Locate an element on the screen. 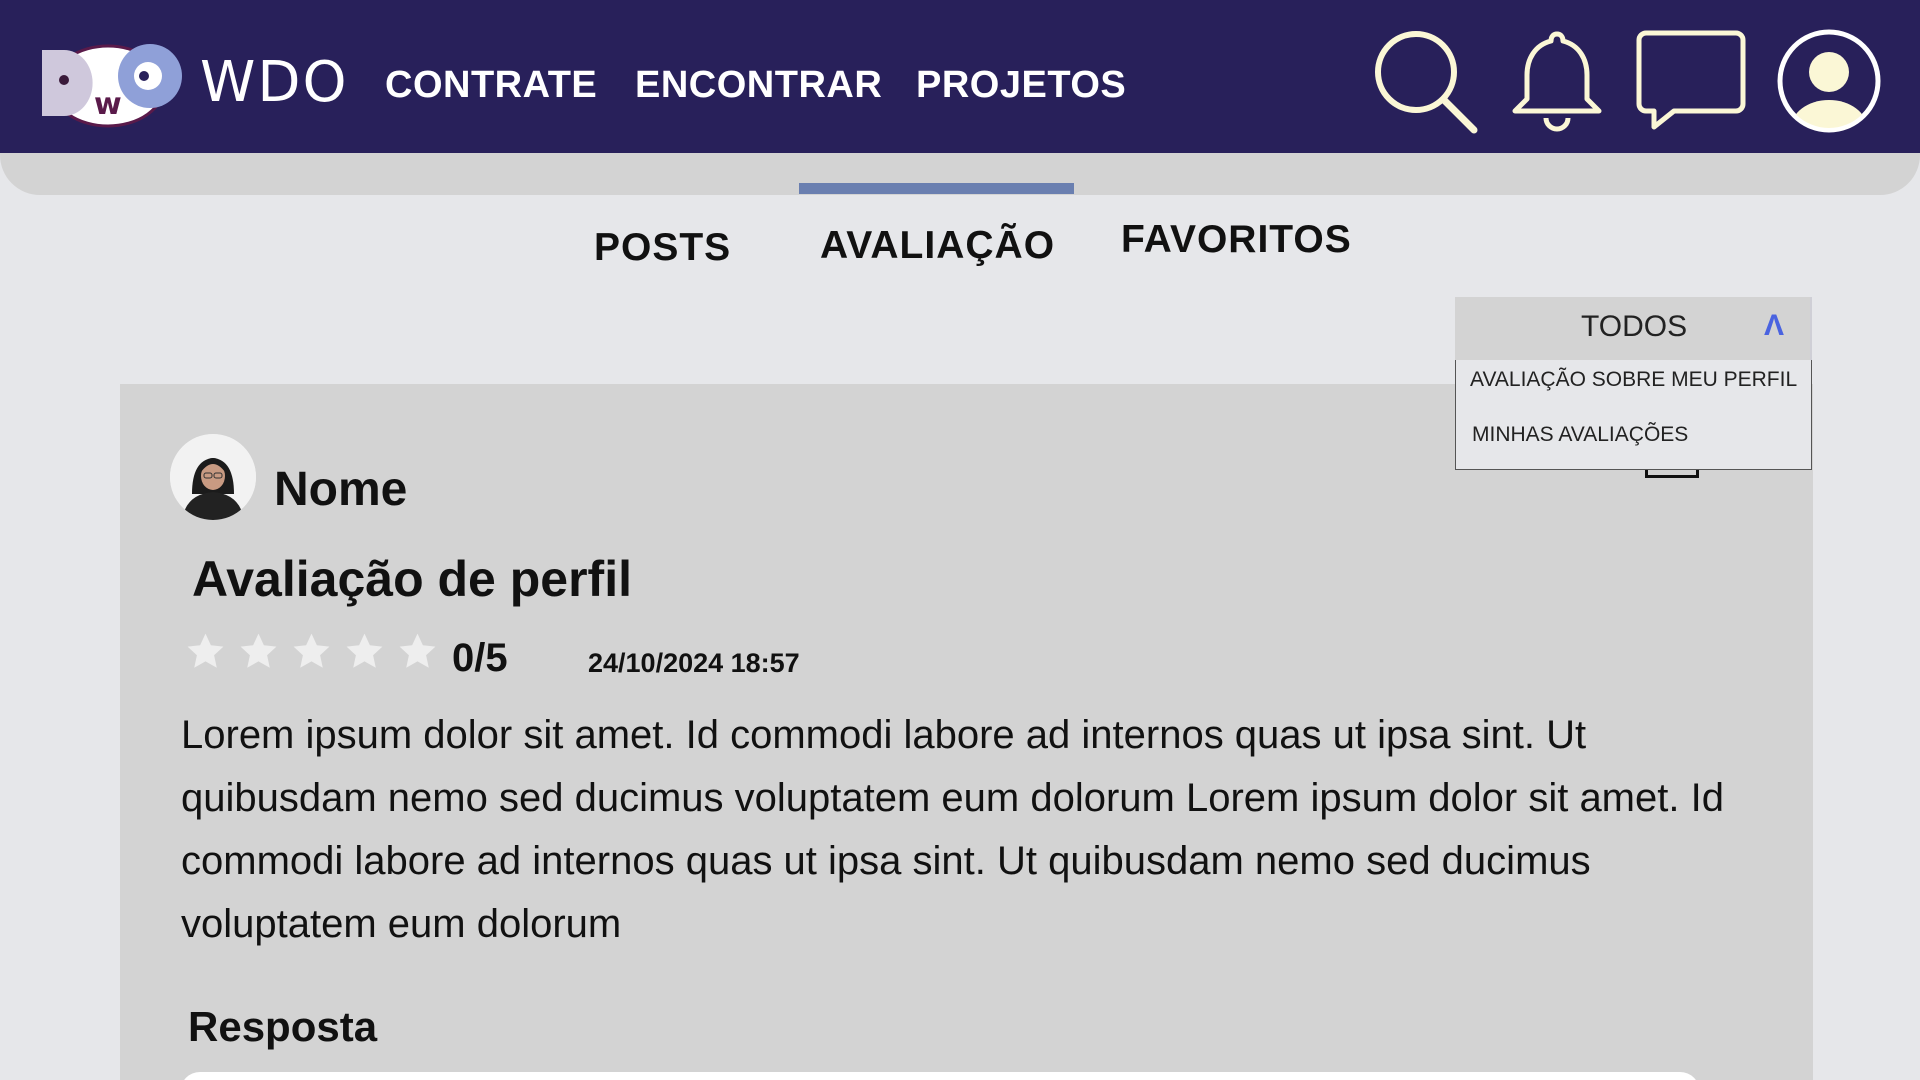 The width and height of the screenshot is (1920, 1080). nav-projetos: PROJETOS is located at coordinates (1021, 85).